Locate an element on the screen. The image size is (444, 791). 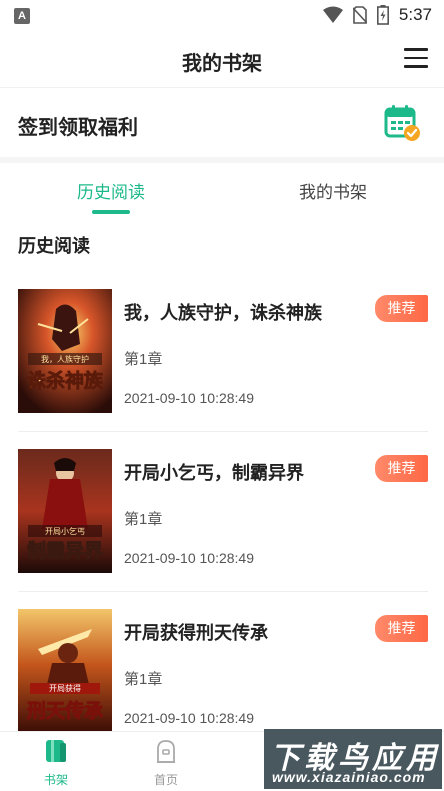
home-icon is located at coordinates (166, 751).